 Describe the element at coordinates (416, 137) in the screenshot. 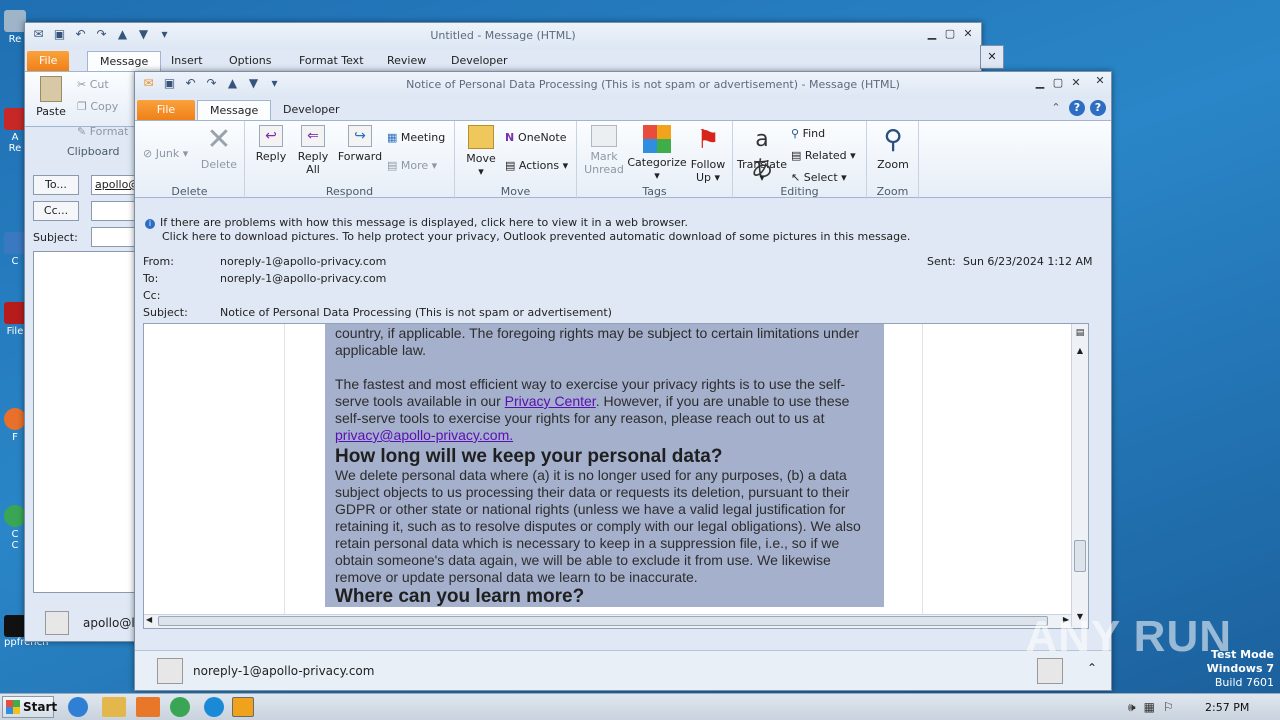

I see `meeting-button: ▦ Meeting` at that location.